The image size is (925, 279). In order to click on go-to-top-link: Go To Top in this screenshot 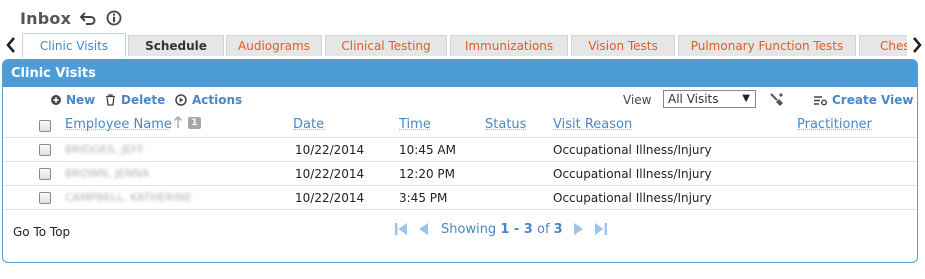, I will do `click(41, 232)`.